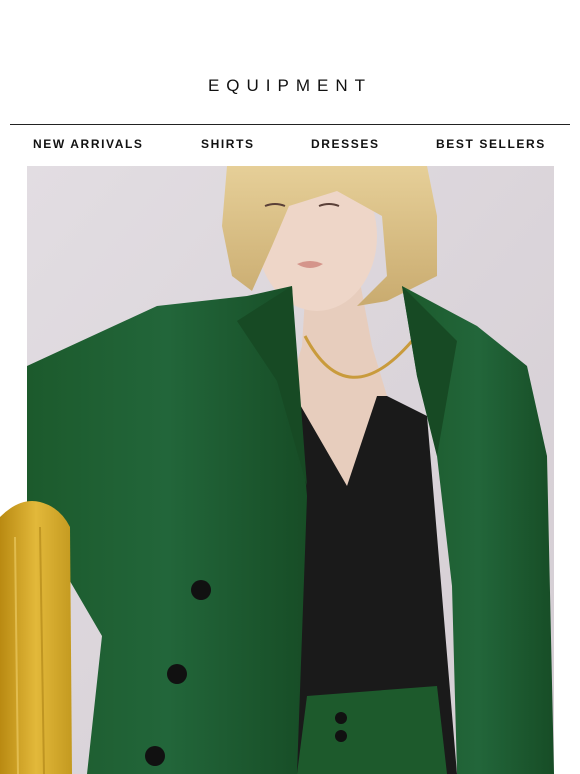  Describe the element at coordinates (290, 86) in the screenshot. I see `brand-logo: EQUIPMENT` at that location.